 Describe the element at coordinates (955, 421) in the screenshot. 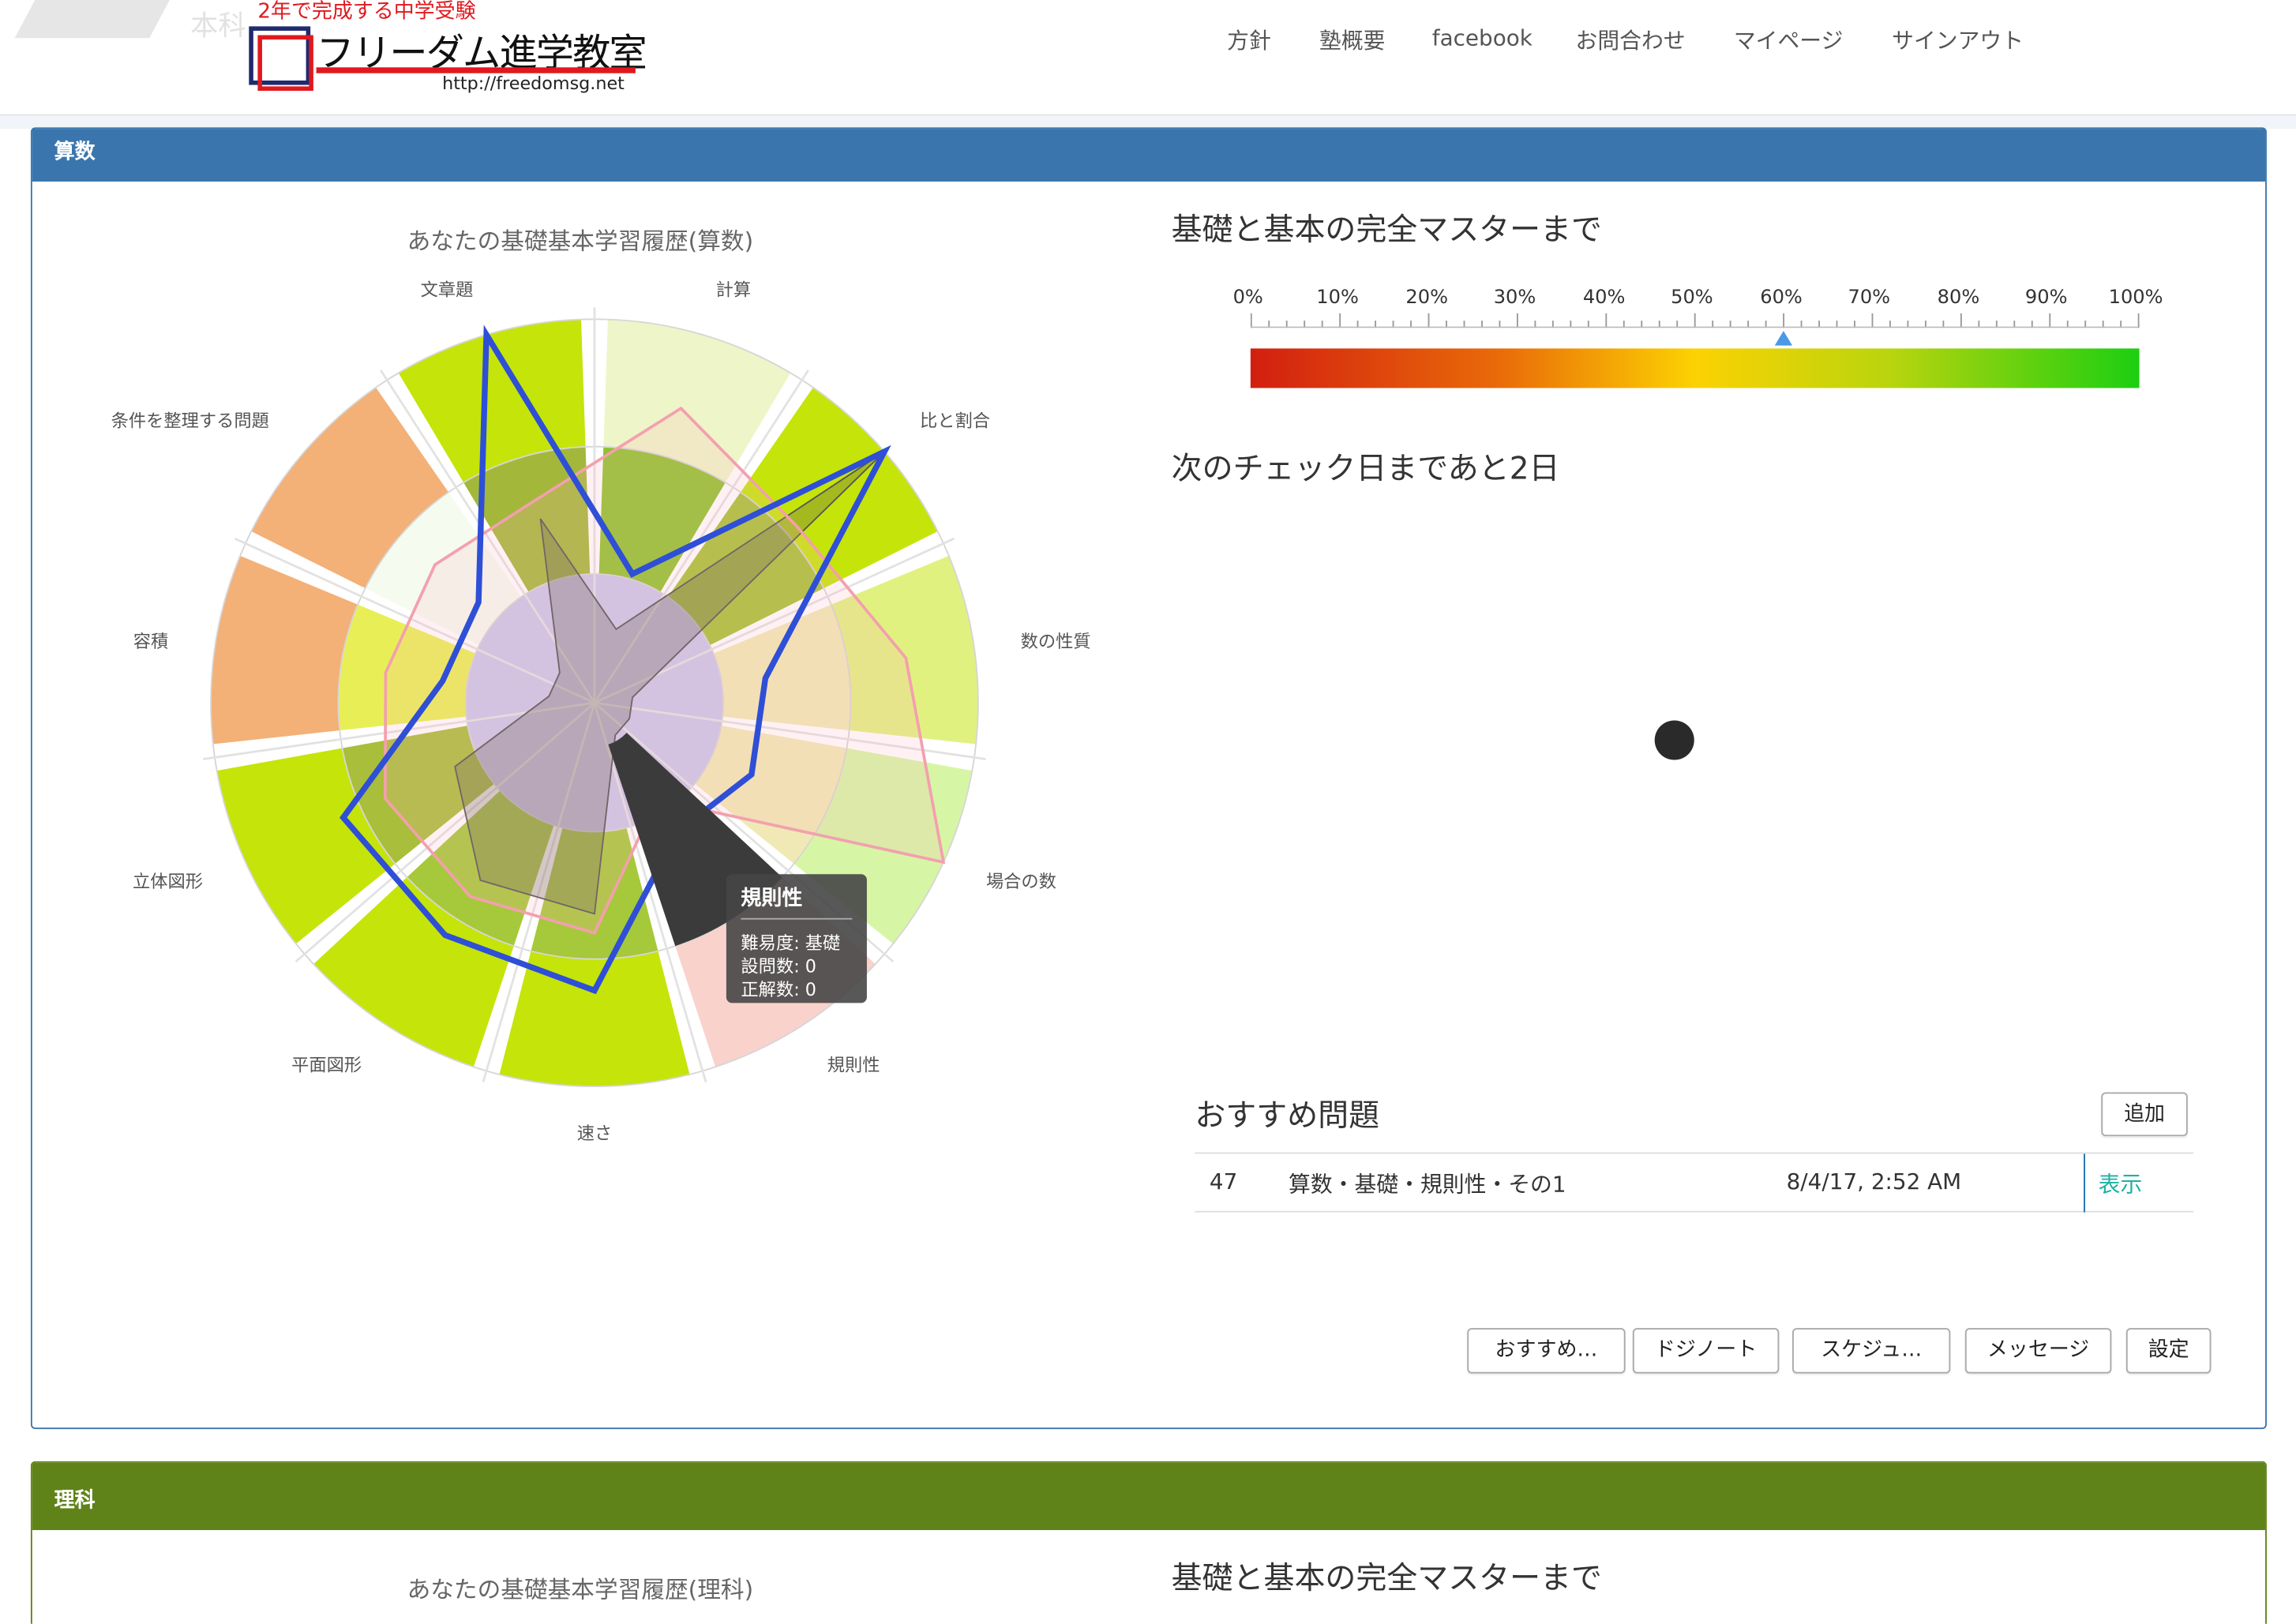

I see `radar-axis-label: 比と割合` at that location.